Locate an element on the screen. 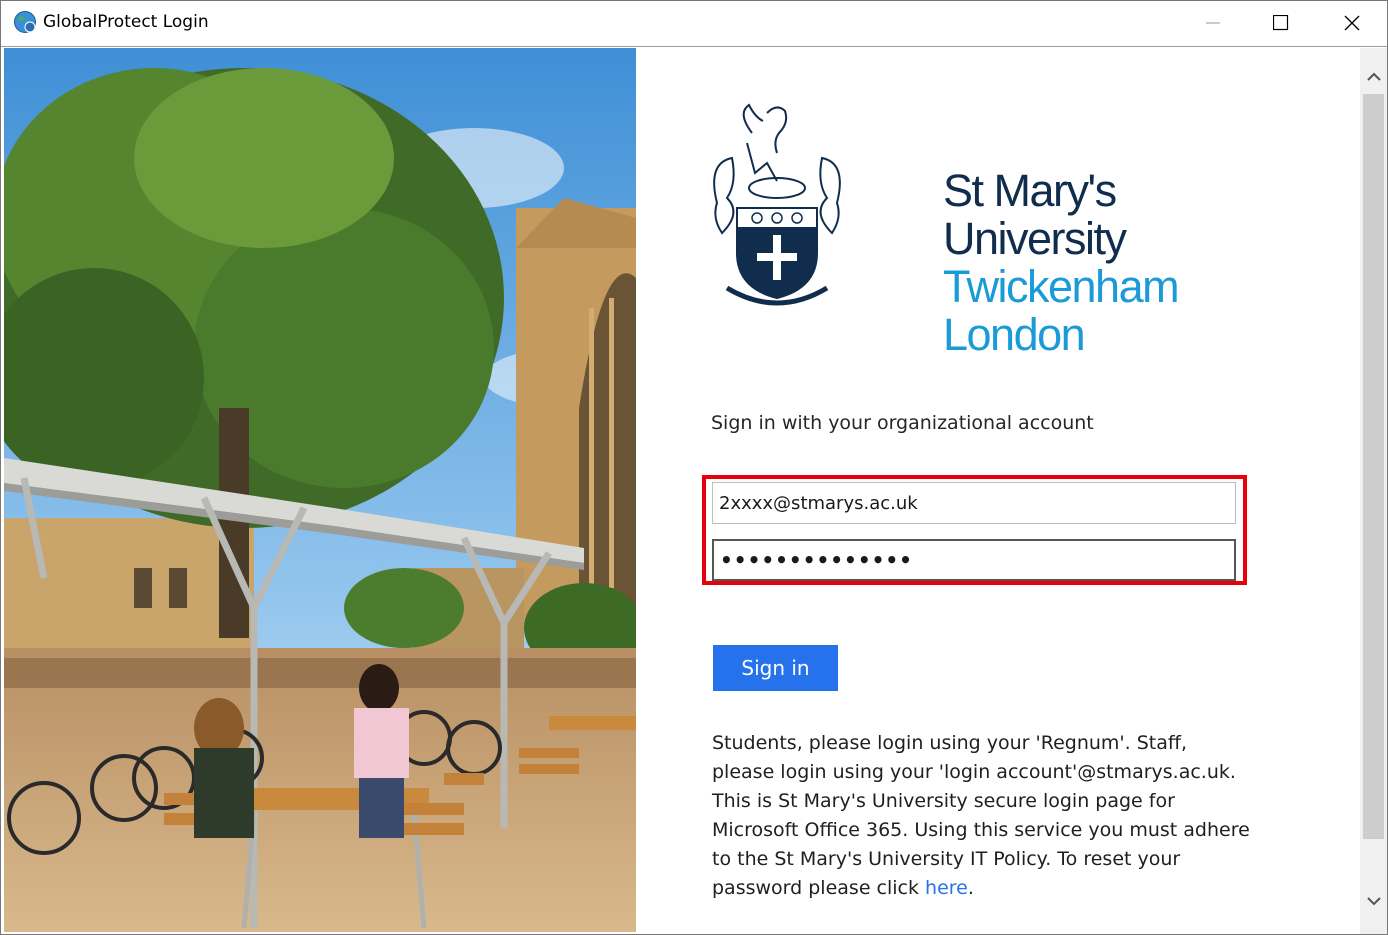 The width and height of the screenshot is (1388, 935). maximize-button is located at coordinates (1281, 23).